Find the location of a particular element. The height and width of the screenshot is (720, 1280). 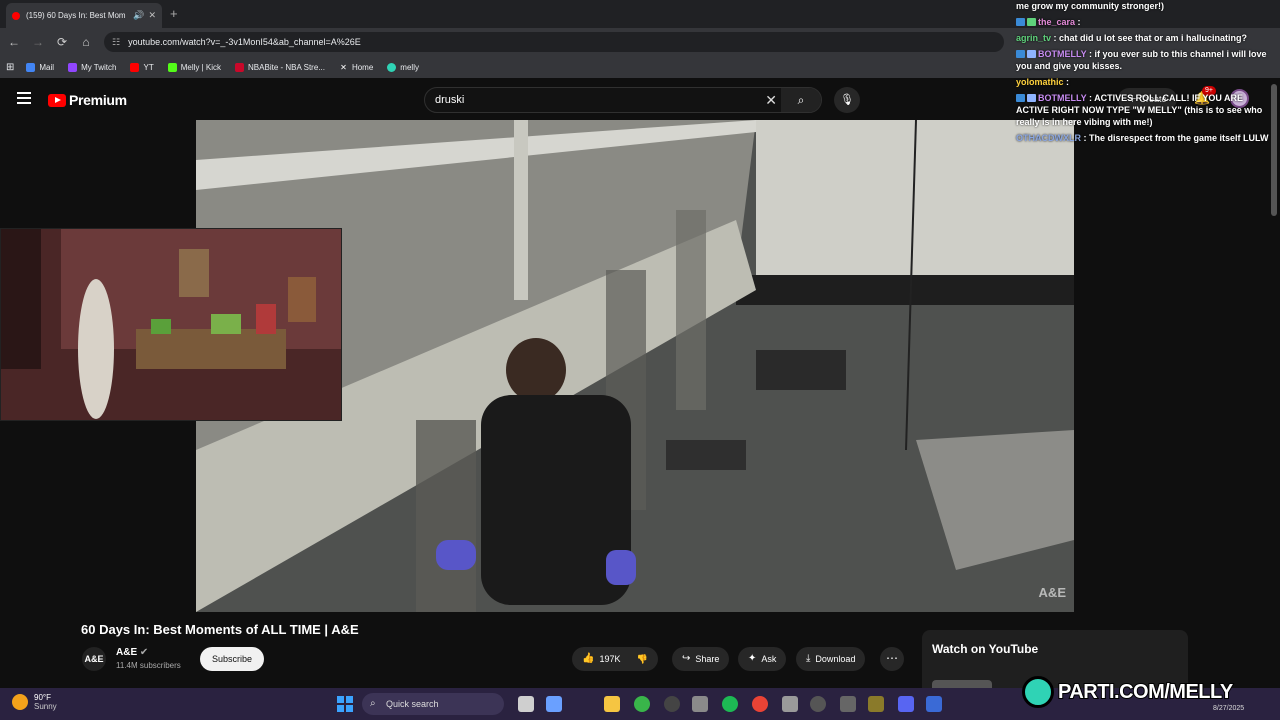

site-info-icon: ☷ is located at coordinates (116, 42).